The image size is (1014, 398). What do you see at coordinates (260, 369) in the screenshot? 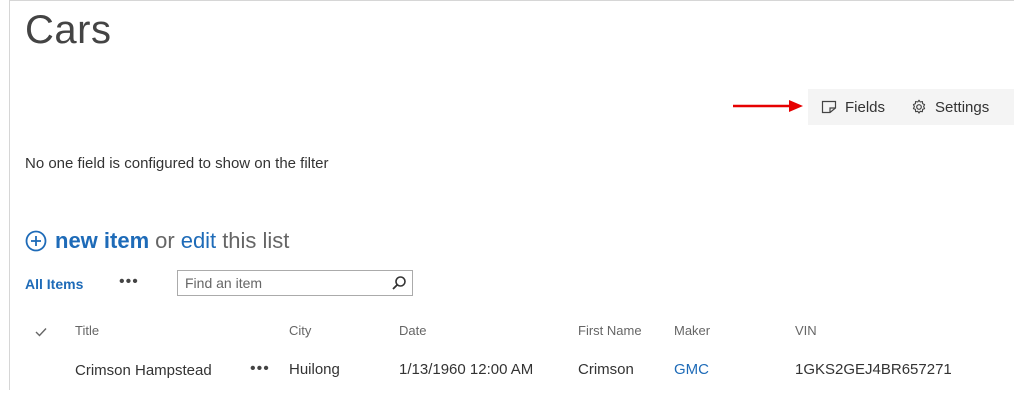
I see `item-more-button: •••` at bounding box center [260, 369].